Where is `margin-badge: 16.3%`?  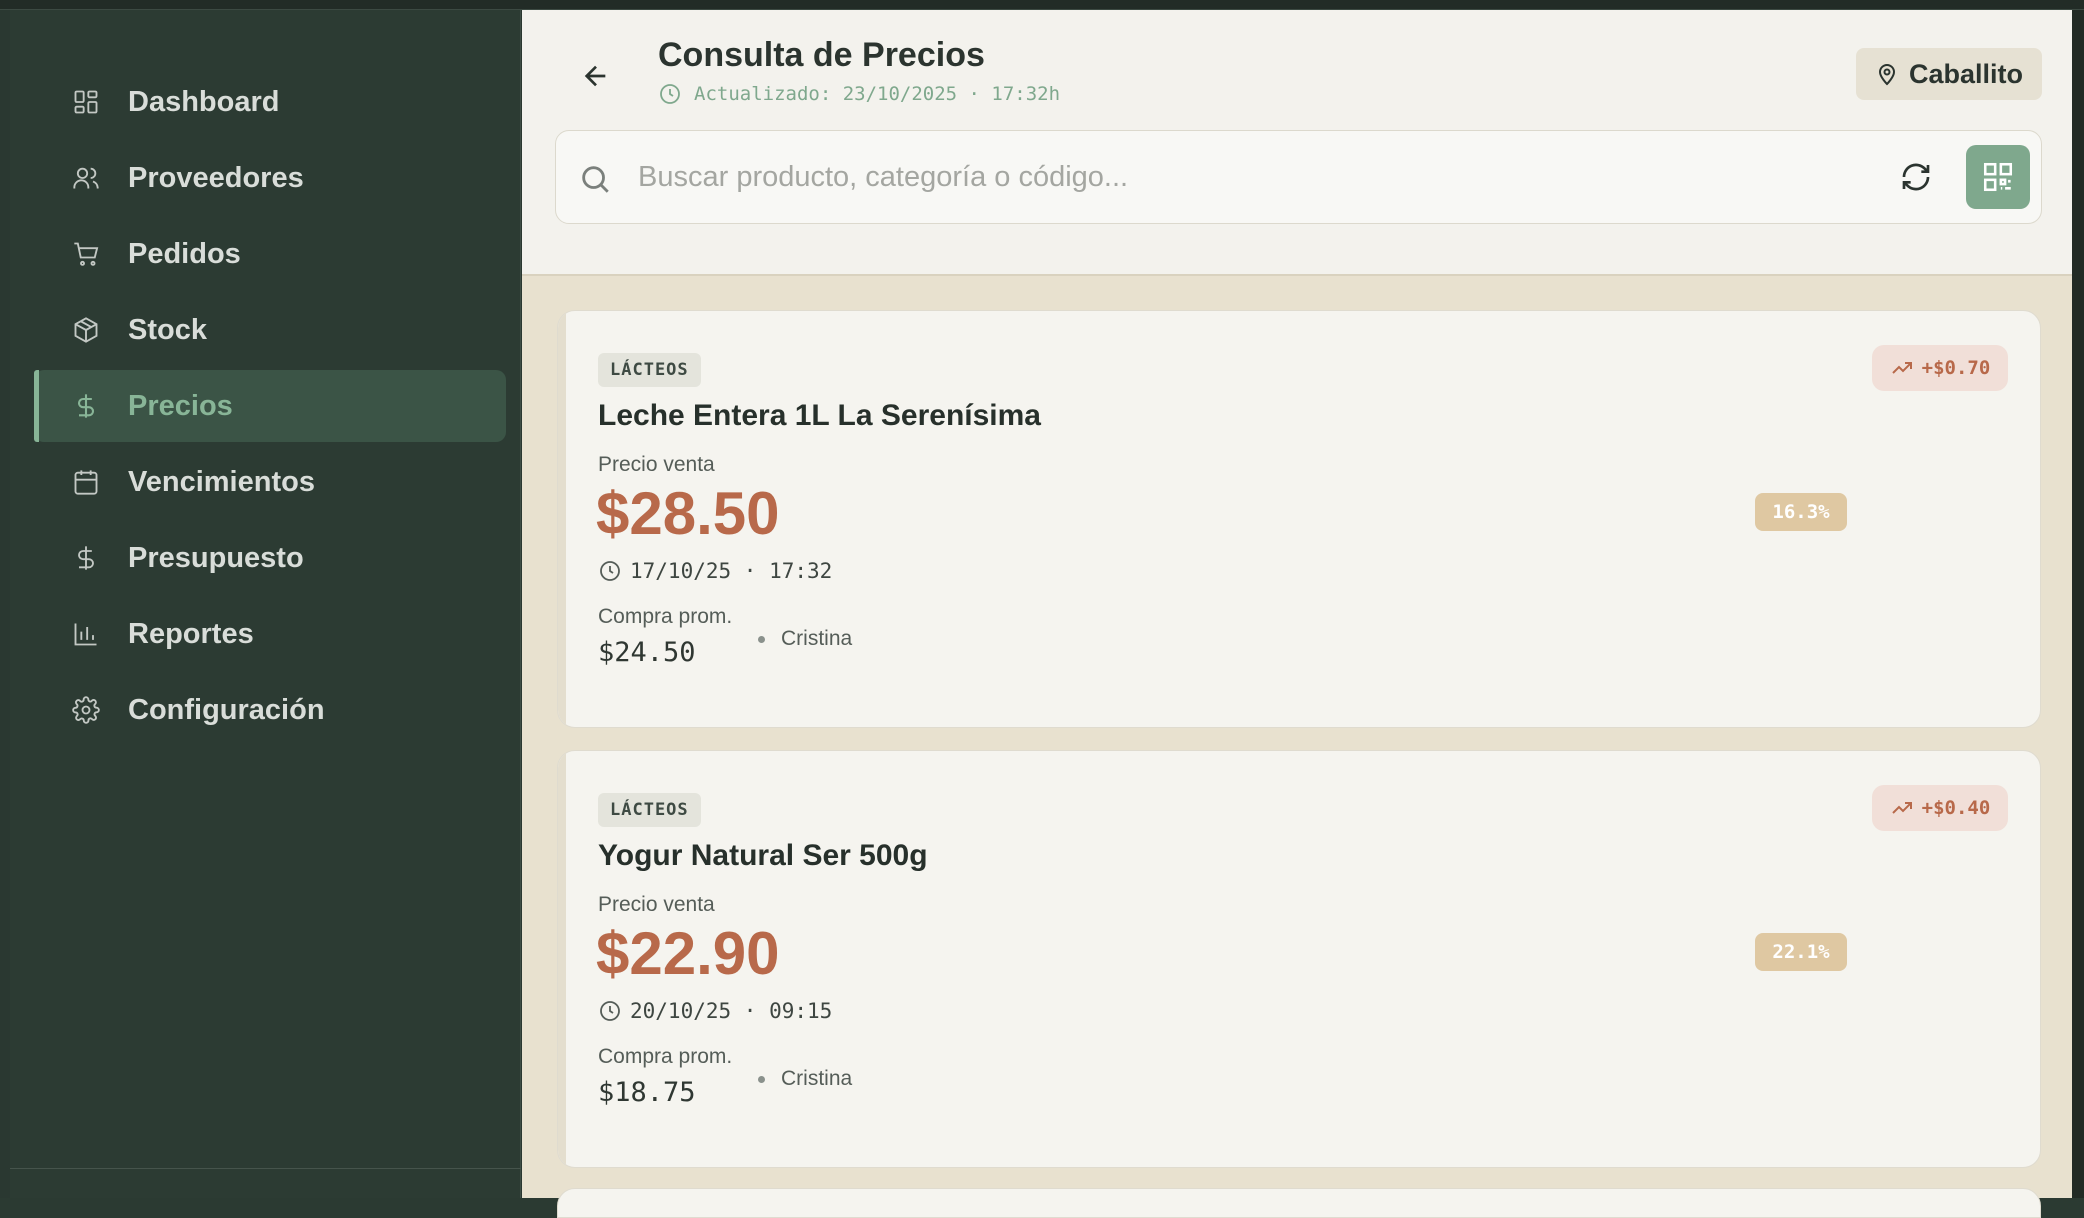 margin-badge: 16.3% is located at coordinates (1801, 512).